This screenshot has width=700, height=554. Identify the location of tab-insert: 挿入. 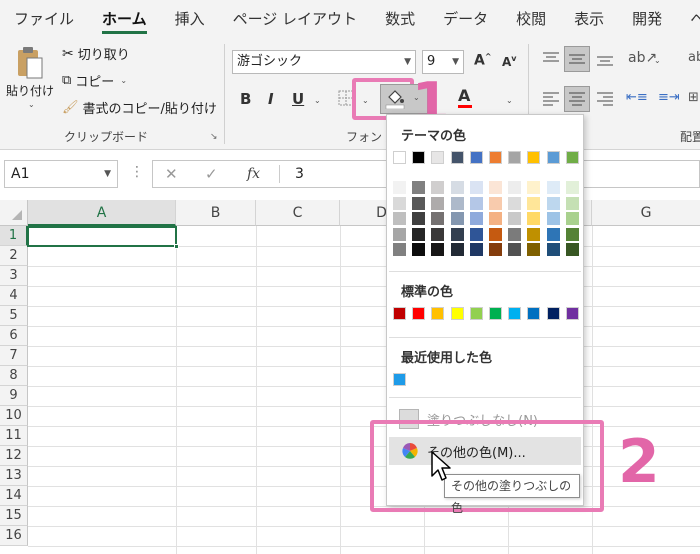
(190, 19).